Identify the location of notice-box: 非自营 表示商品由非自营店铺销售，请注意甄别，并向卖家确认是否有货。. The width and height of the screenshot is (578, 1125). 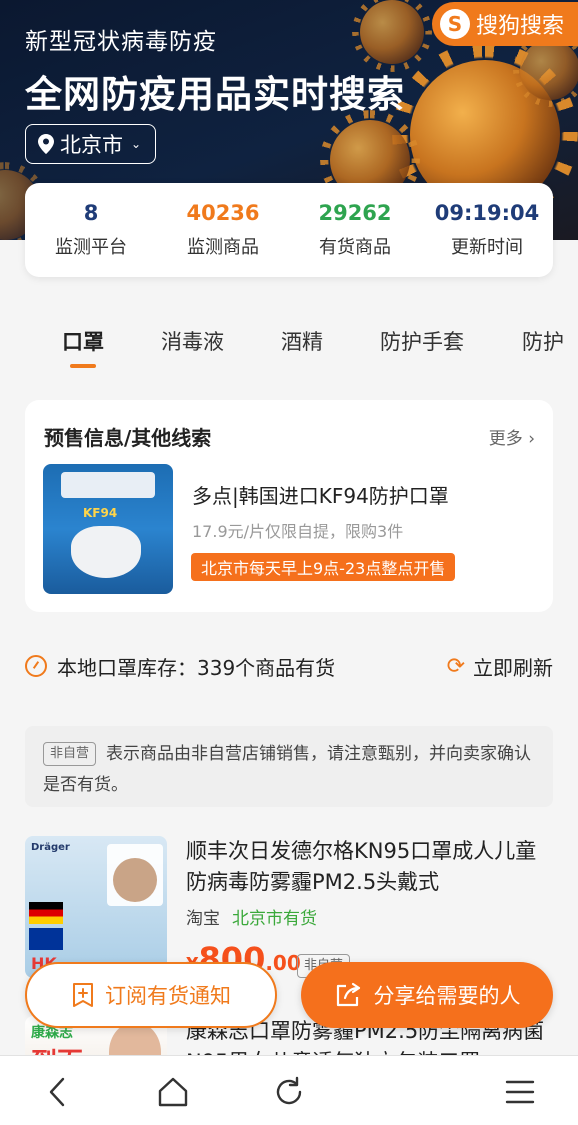
(289, 766).